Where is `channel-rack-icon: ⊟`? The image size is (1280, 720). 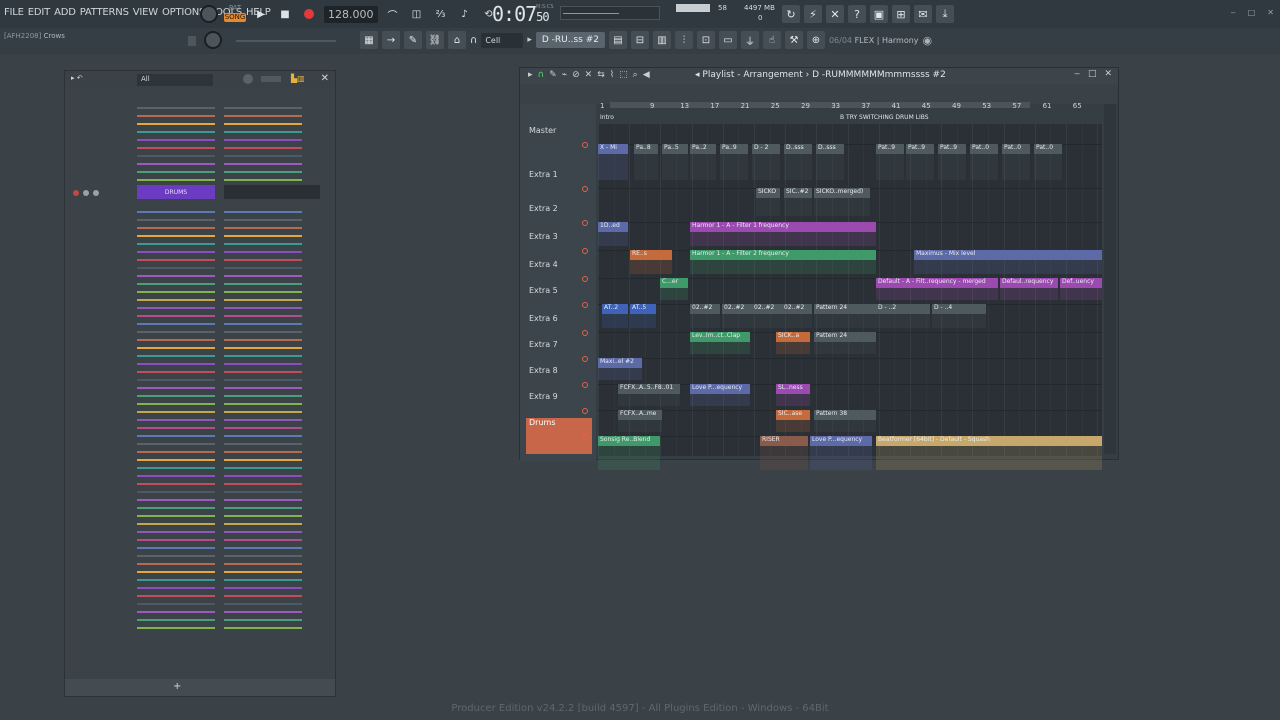 channel-rack-icon: ⊟ is located at coordinates (639, 40).